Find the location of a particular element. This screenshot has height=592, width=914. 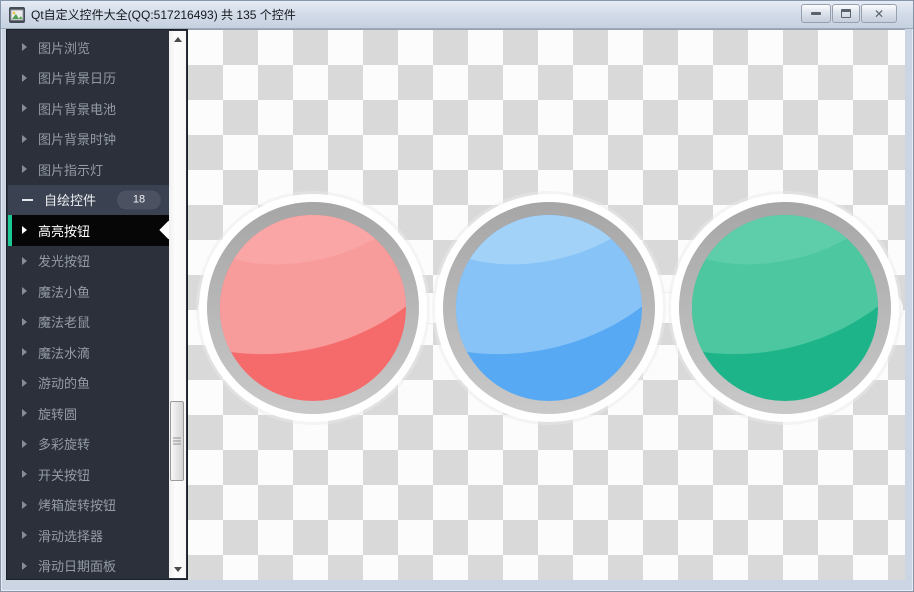

sidebar-item-label: 高亮按钮 is located at coordinates (64, 231).